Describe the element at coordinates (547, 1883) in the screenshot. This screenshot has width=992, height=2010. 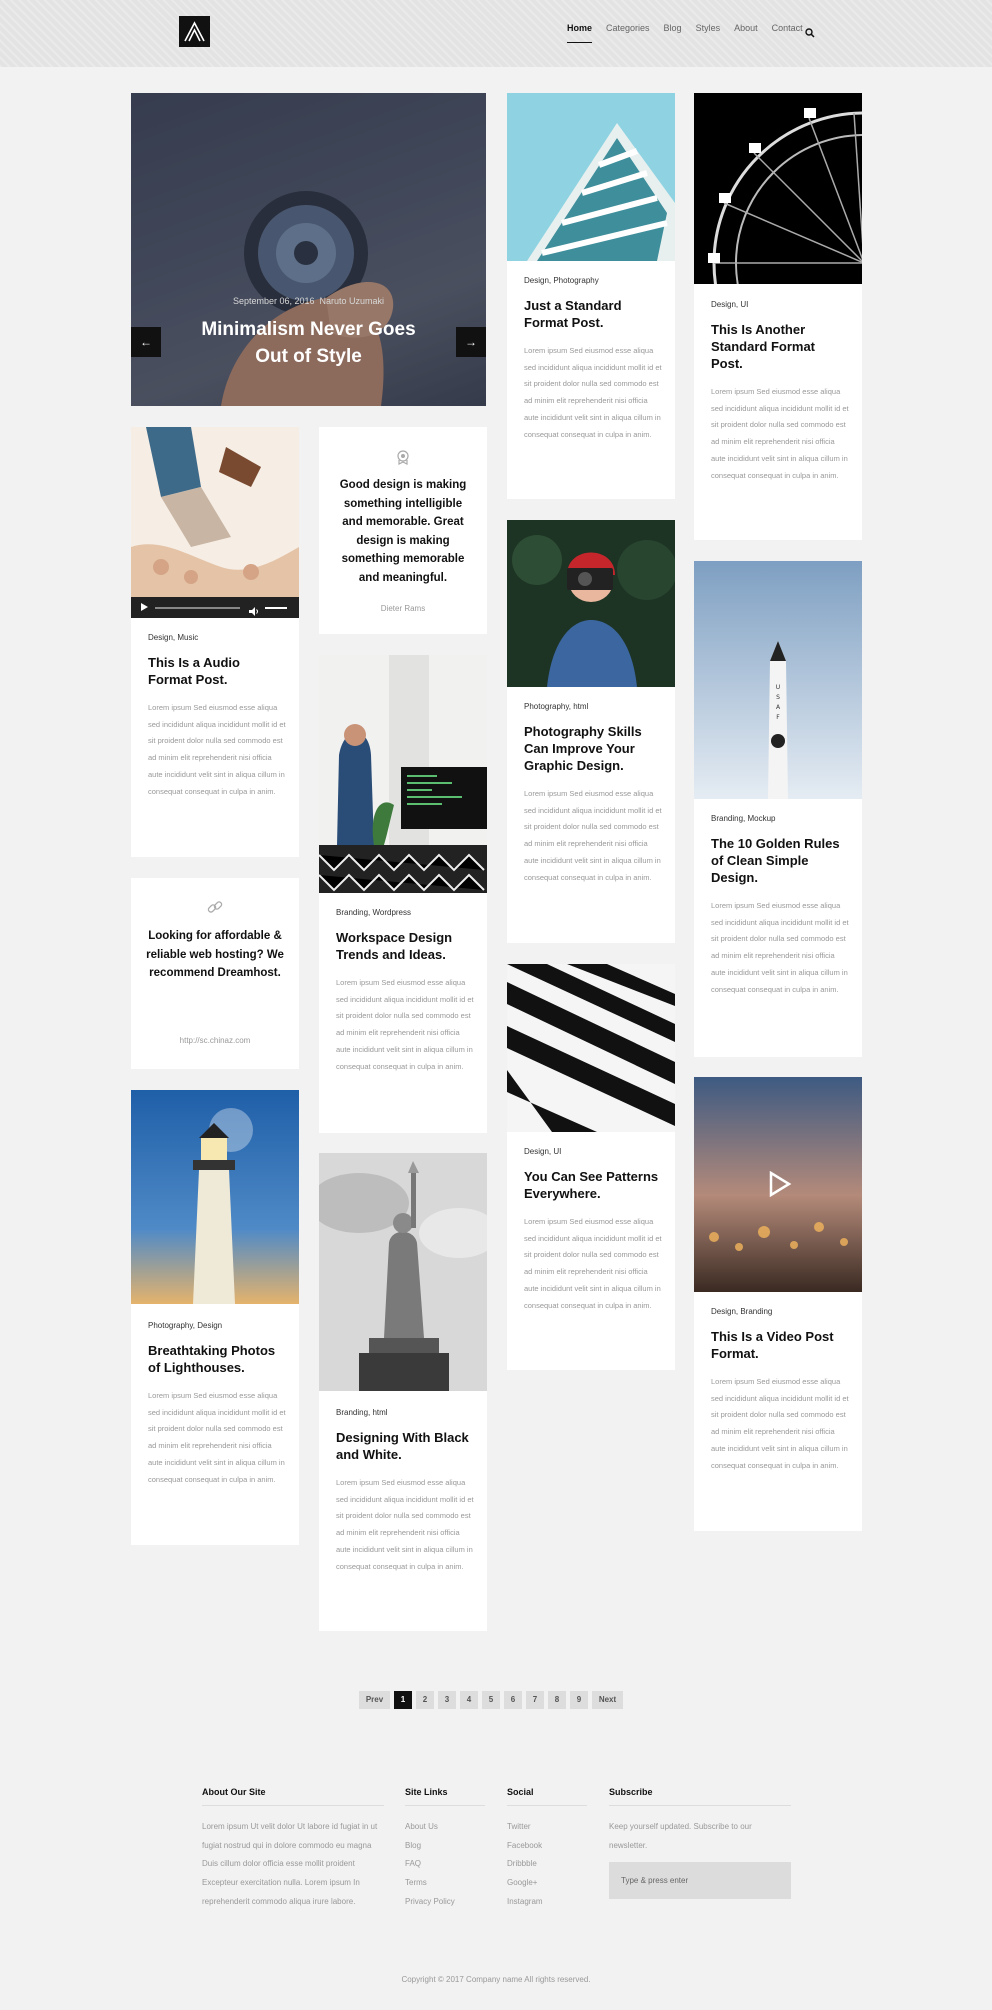
I see `footer-link-google-plus: Google+` at that location.